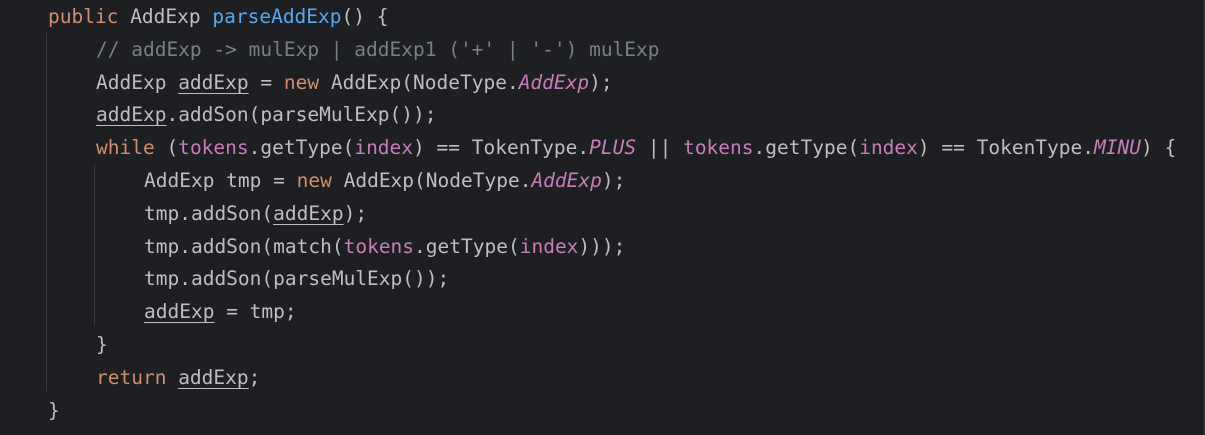 The width and height of the screenshot is (1205, 435). I want to click on code-token: AddExp tmp =, so click(220, 180).